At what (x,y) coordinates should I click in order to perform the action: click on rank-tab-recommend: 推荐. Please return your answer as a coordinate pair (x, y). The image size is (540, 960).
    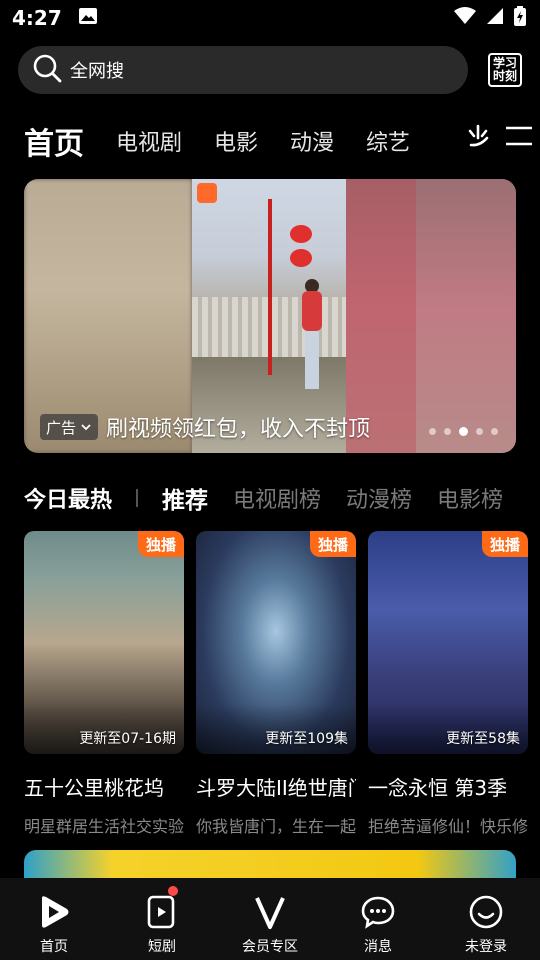
    Looking at the image, I should click on (185, 498).